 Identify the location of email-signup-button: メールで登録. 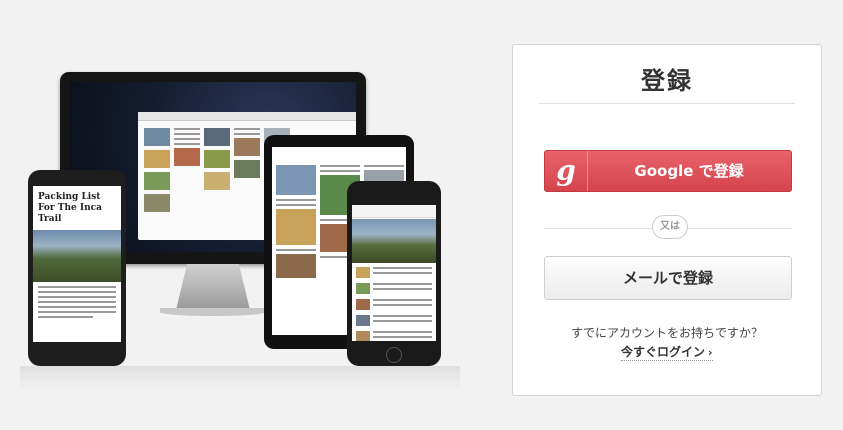
(668, 278).